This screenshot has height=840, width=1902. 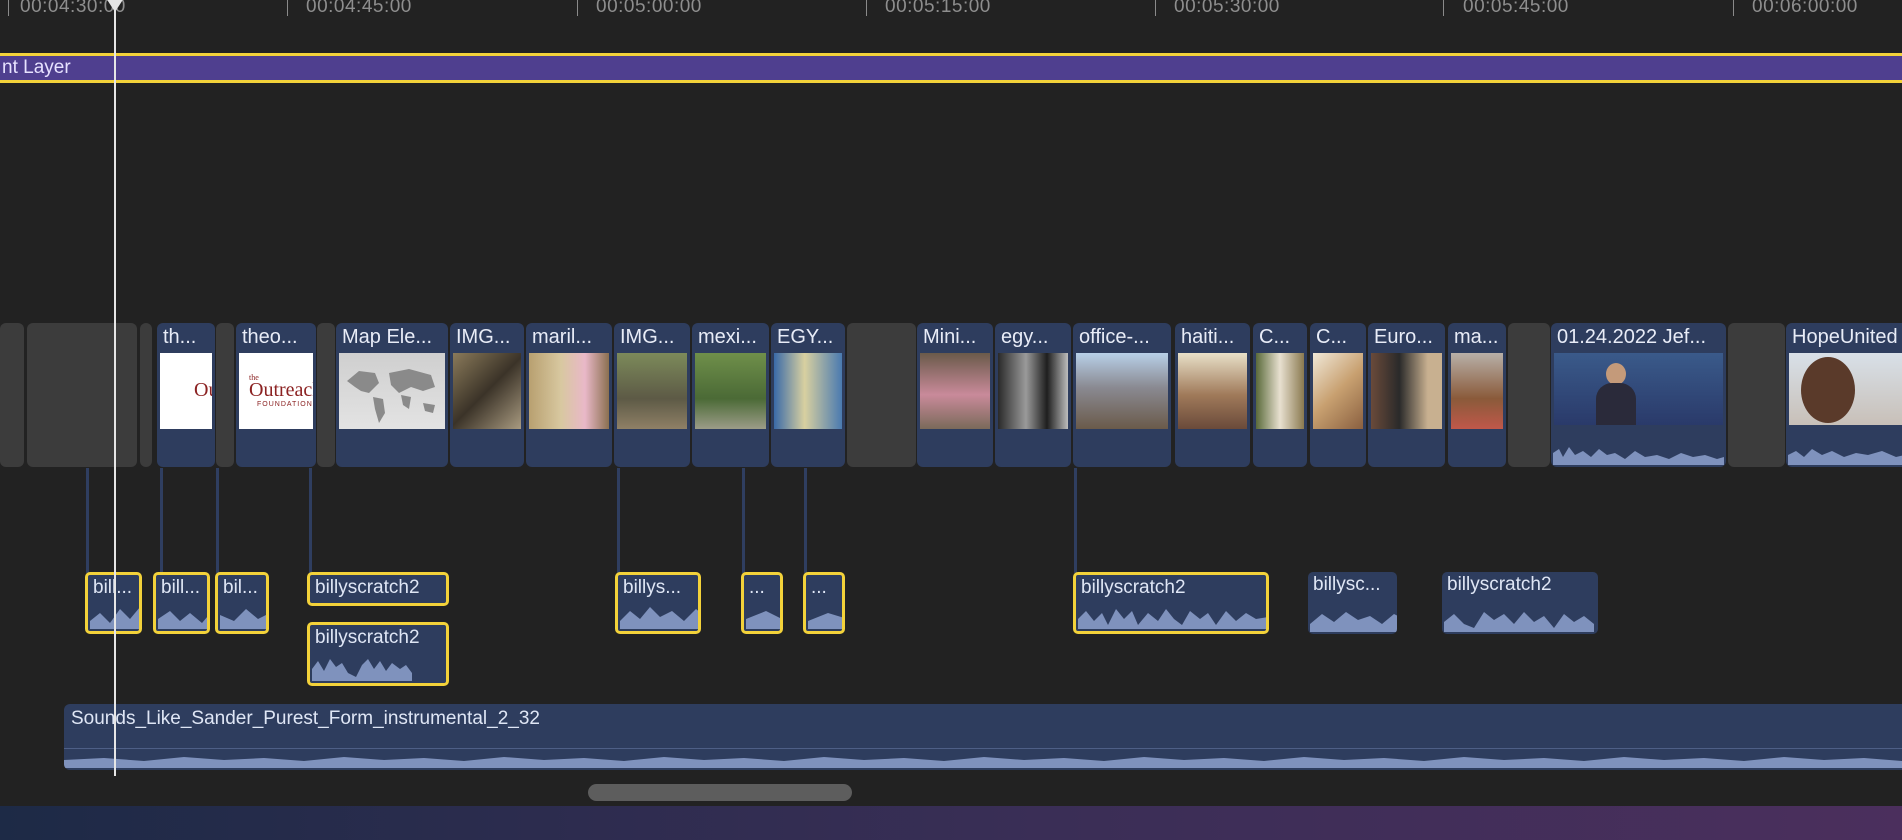 What do you see at coordinates (186, 391) in the screenshot?
I see `clip-thumbnail: Ou` at bounding box center [186, 391].